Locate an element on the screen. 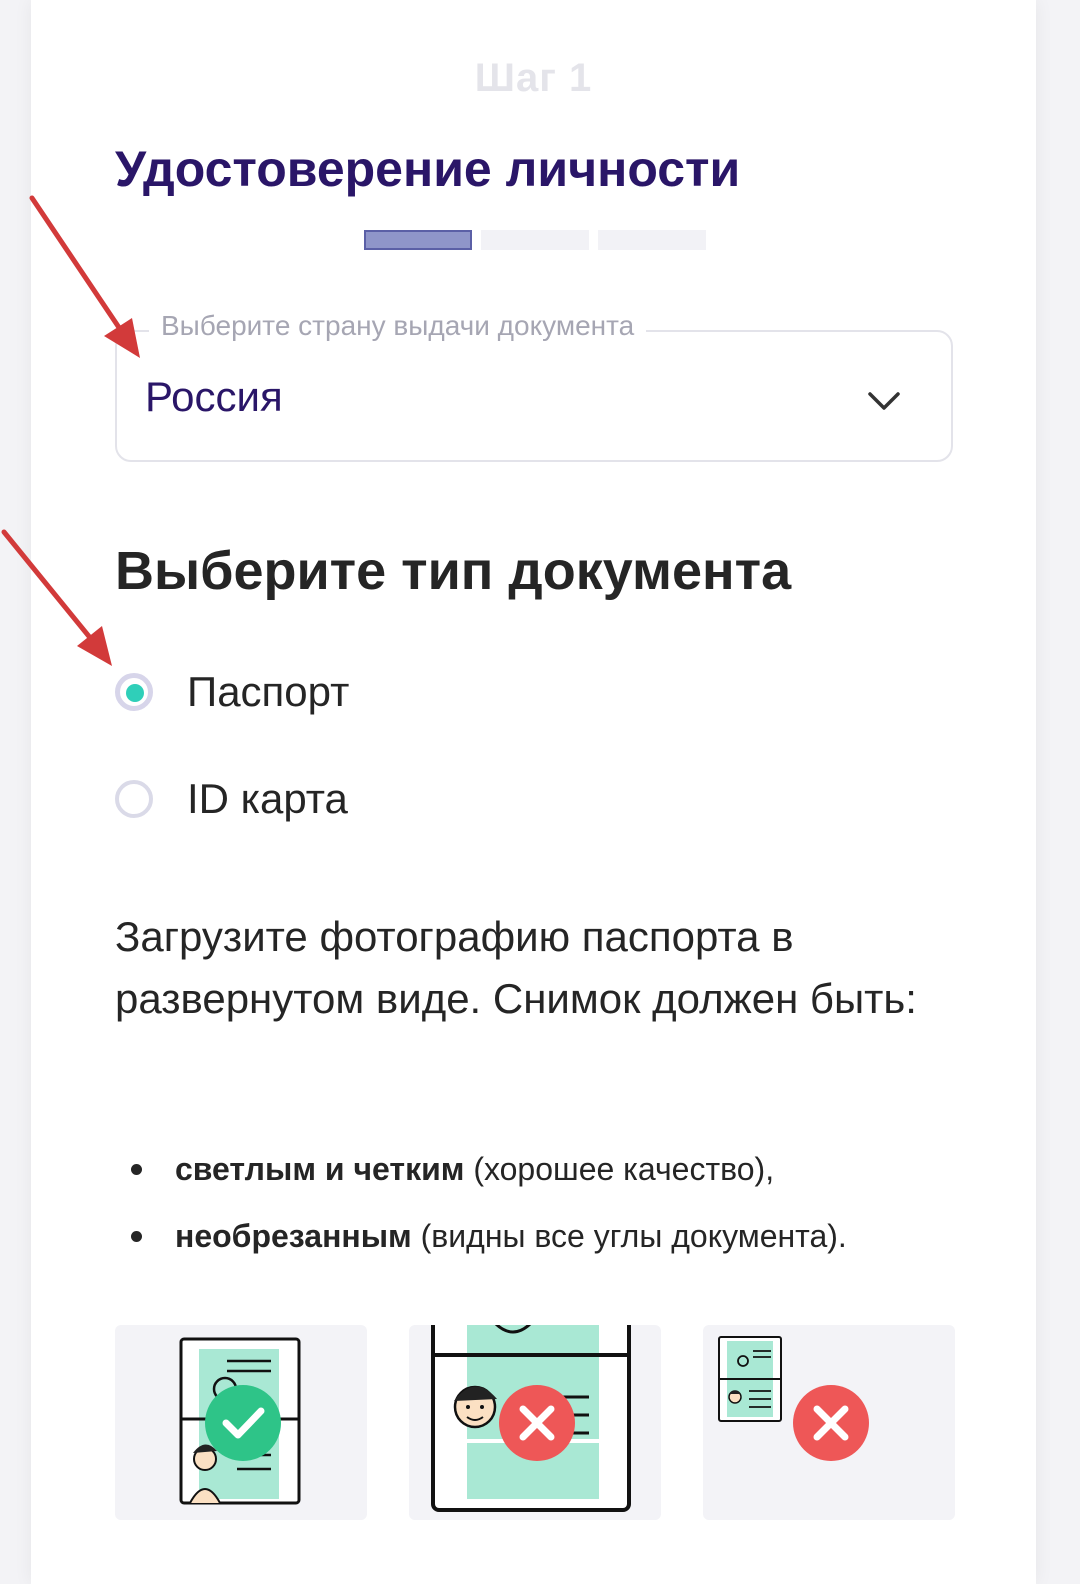 The height and width of the screenshot is (1584, 1080). radio-option-passport: Паспорт is located at coordinates (232, 692).